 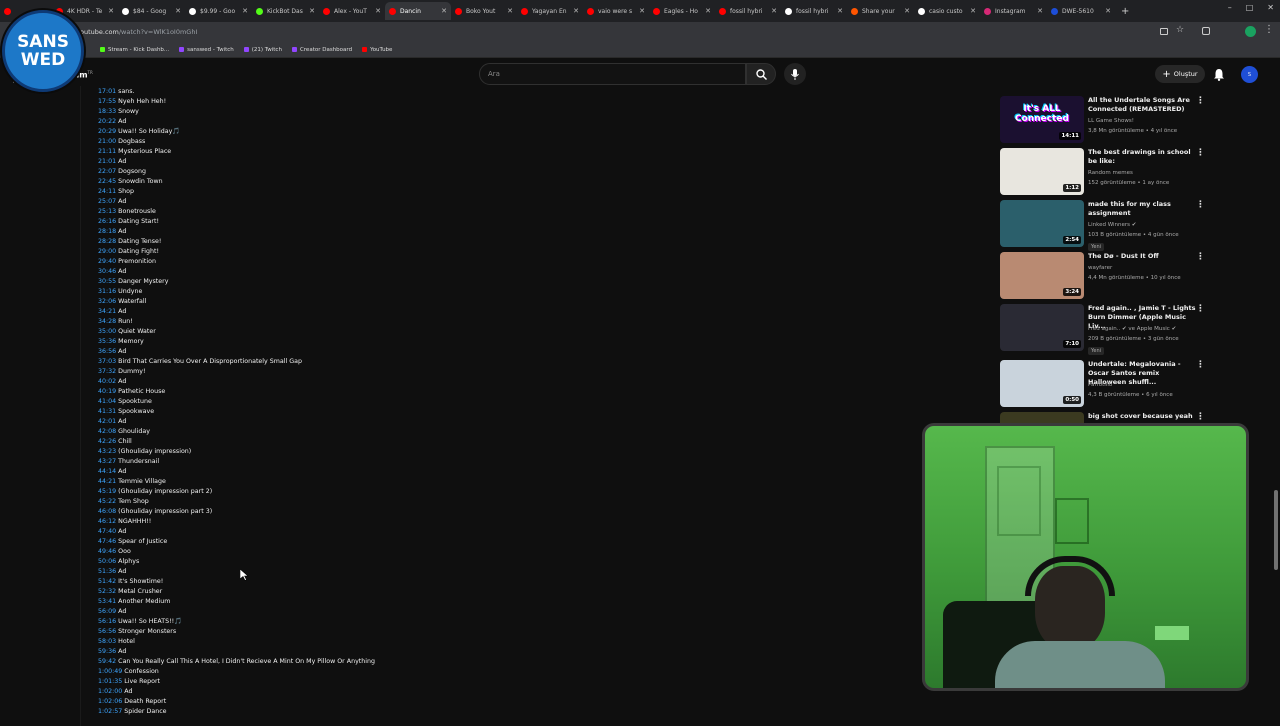 I want to click on chapter-timestamp-link: 46:12, so click(x=107, y=521).